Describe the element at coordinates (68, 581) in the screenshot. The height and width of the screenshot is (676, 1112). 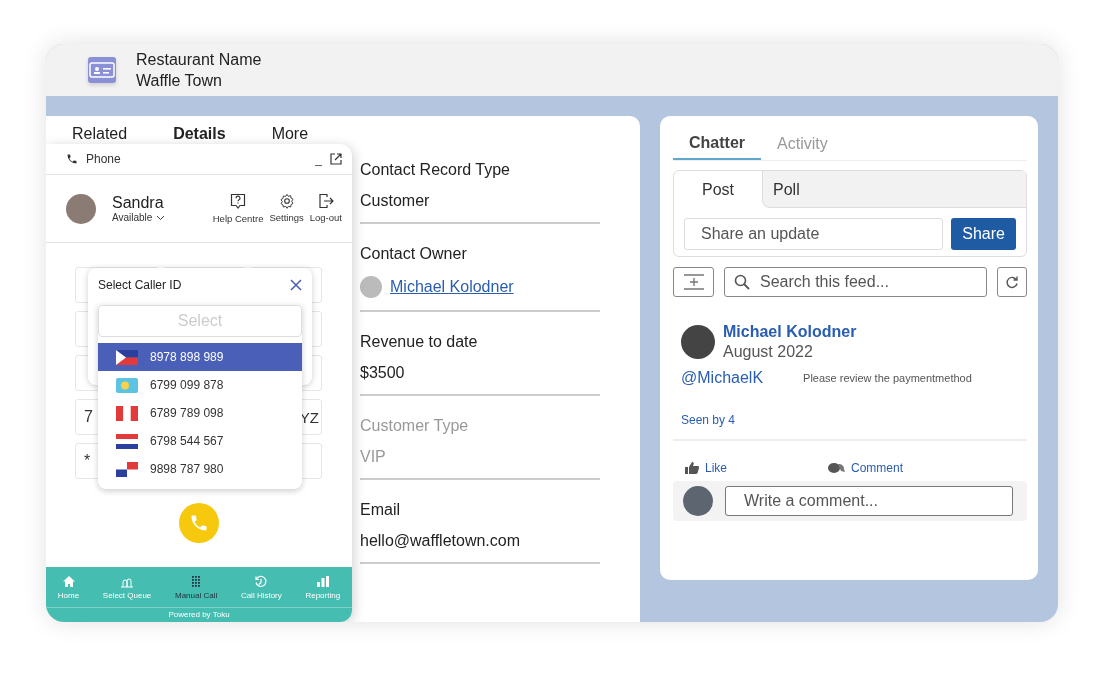
I see `home-icon` at that location.